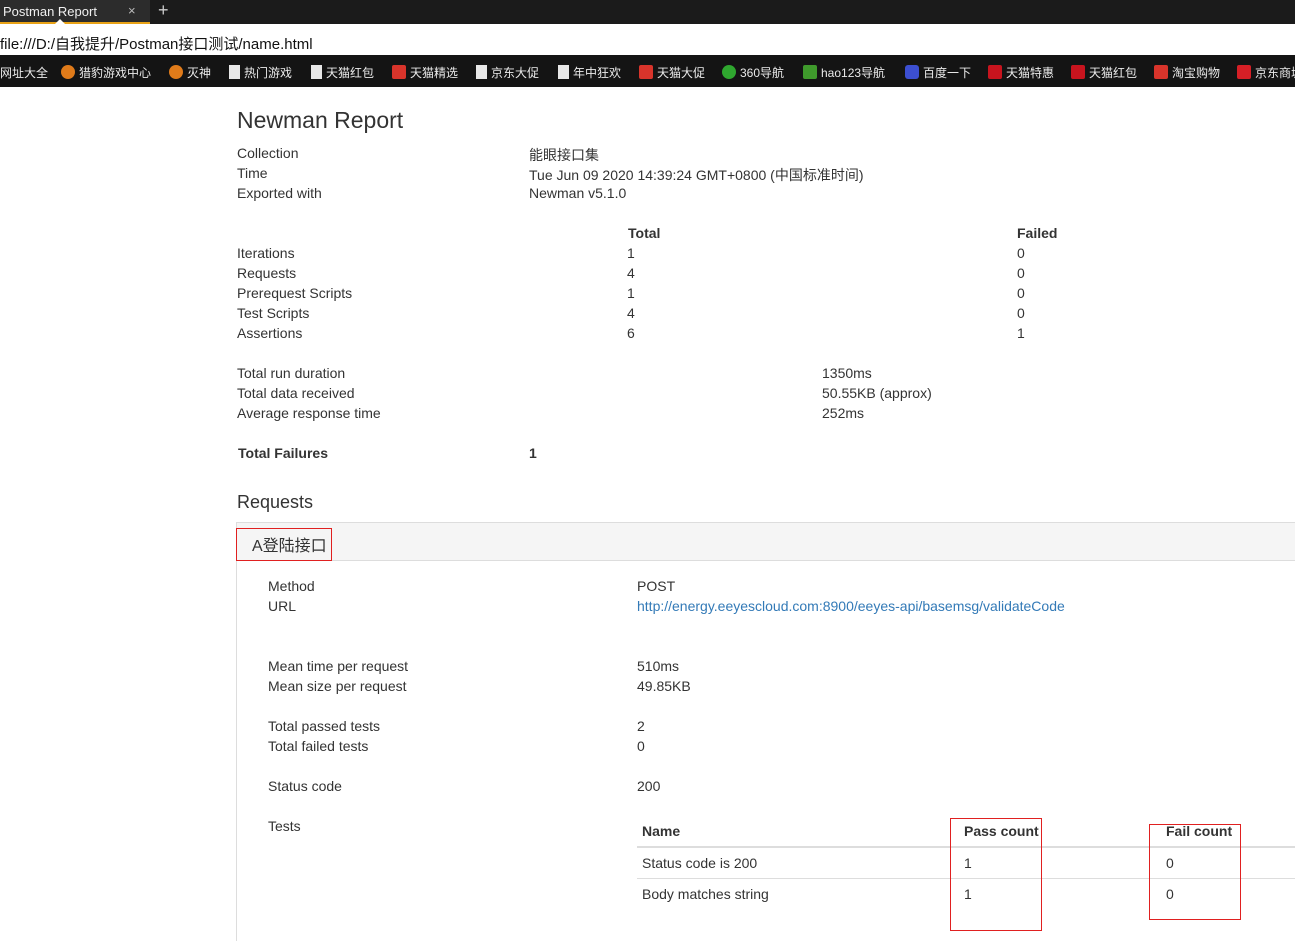  What do you see at coordinates (729, 72) in the screenshot?
I see `360-icon` at bounding box center [729, 72].